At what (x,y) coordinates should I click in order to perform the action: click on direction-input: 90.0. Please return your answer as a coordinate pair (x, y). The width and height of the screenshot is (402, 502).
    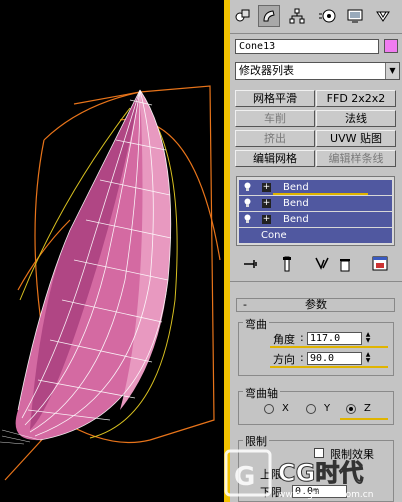
    Looking at the image, I should click on (334, 358).